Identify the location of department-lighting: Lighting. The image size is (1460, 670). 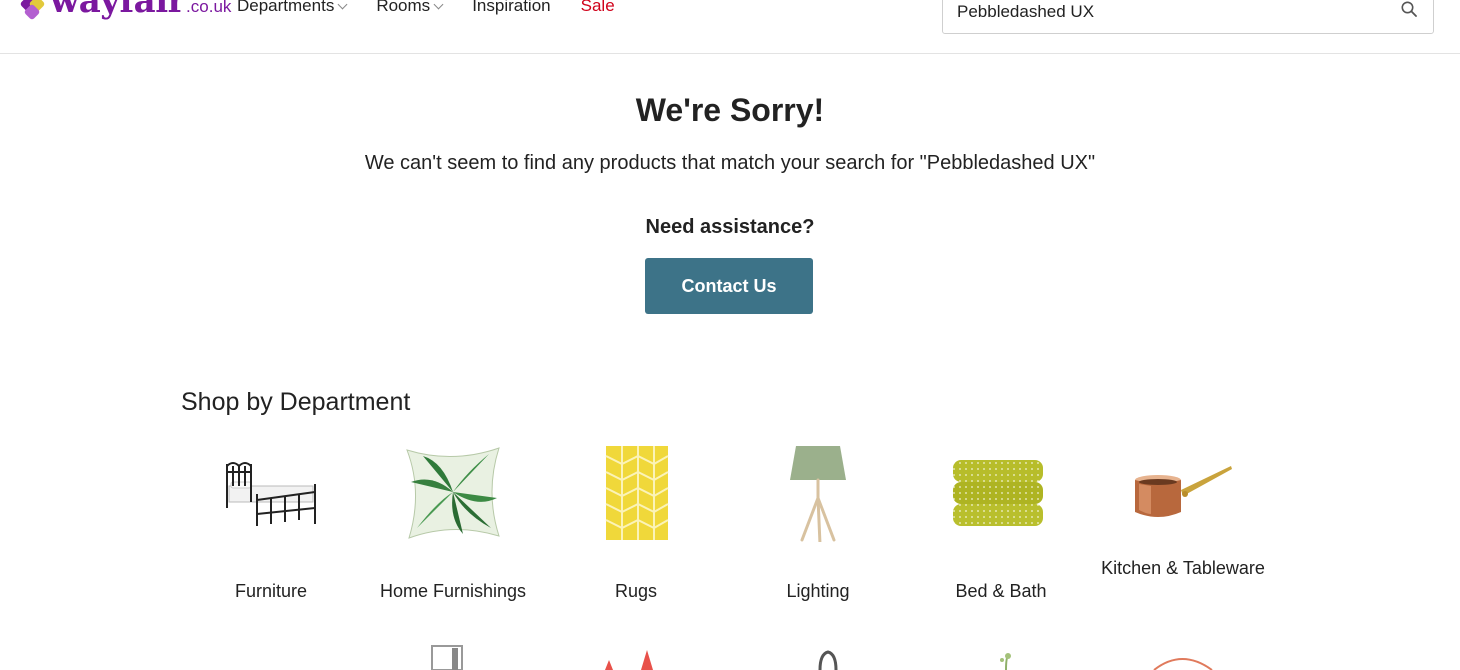
(818, 527).